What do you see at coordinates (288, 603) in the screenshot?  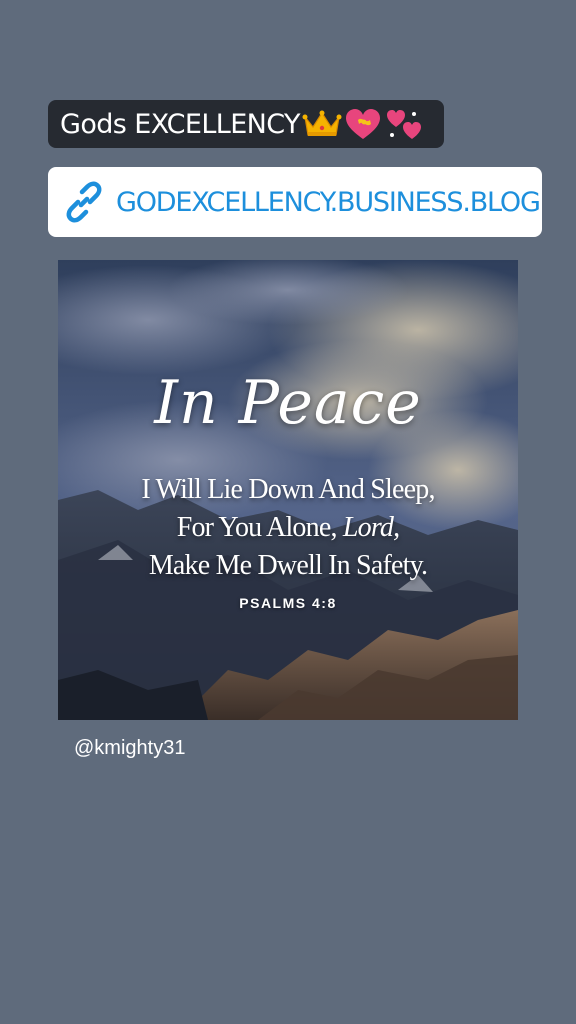 I see `scripture-reference: PSALMS 4:8` at bounding box center [288, 603].